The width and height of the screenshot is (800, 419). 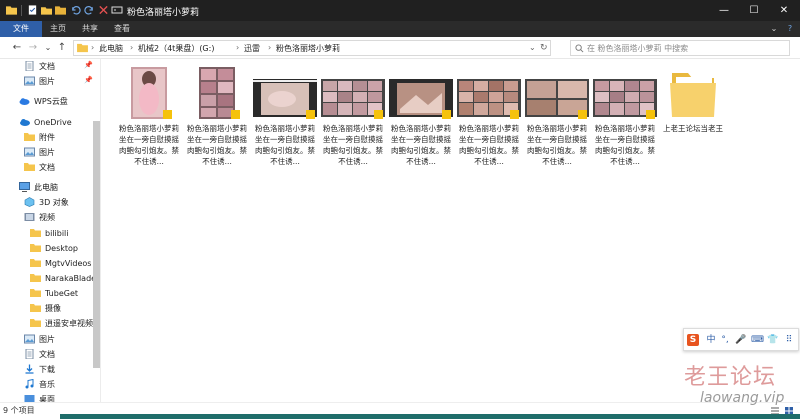 What do you see at coordinates (48, 48) in the screenshot?
I see `recent-locations-button: ⌄` at bounding box center [48, 48].